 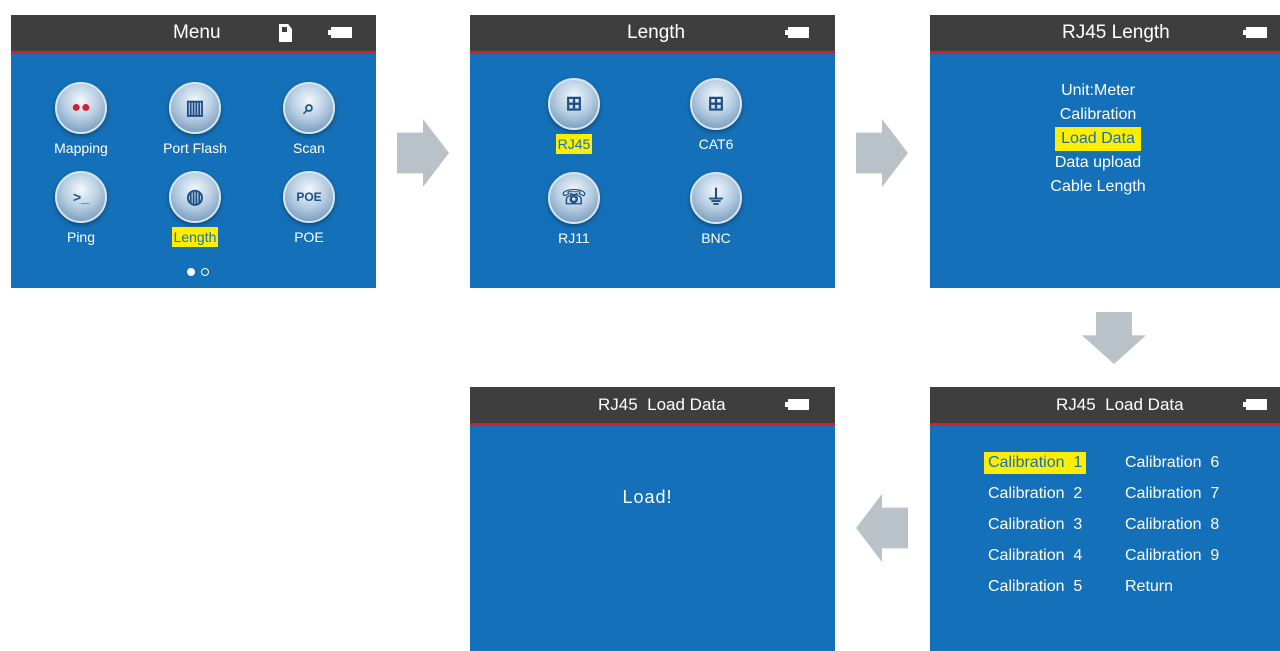 What do you see at coordinates (1172, 494) in the screenshot?
I see `calibration-7: Calibration 7` at bounding box center [1172, 494].